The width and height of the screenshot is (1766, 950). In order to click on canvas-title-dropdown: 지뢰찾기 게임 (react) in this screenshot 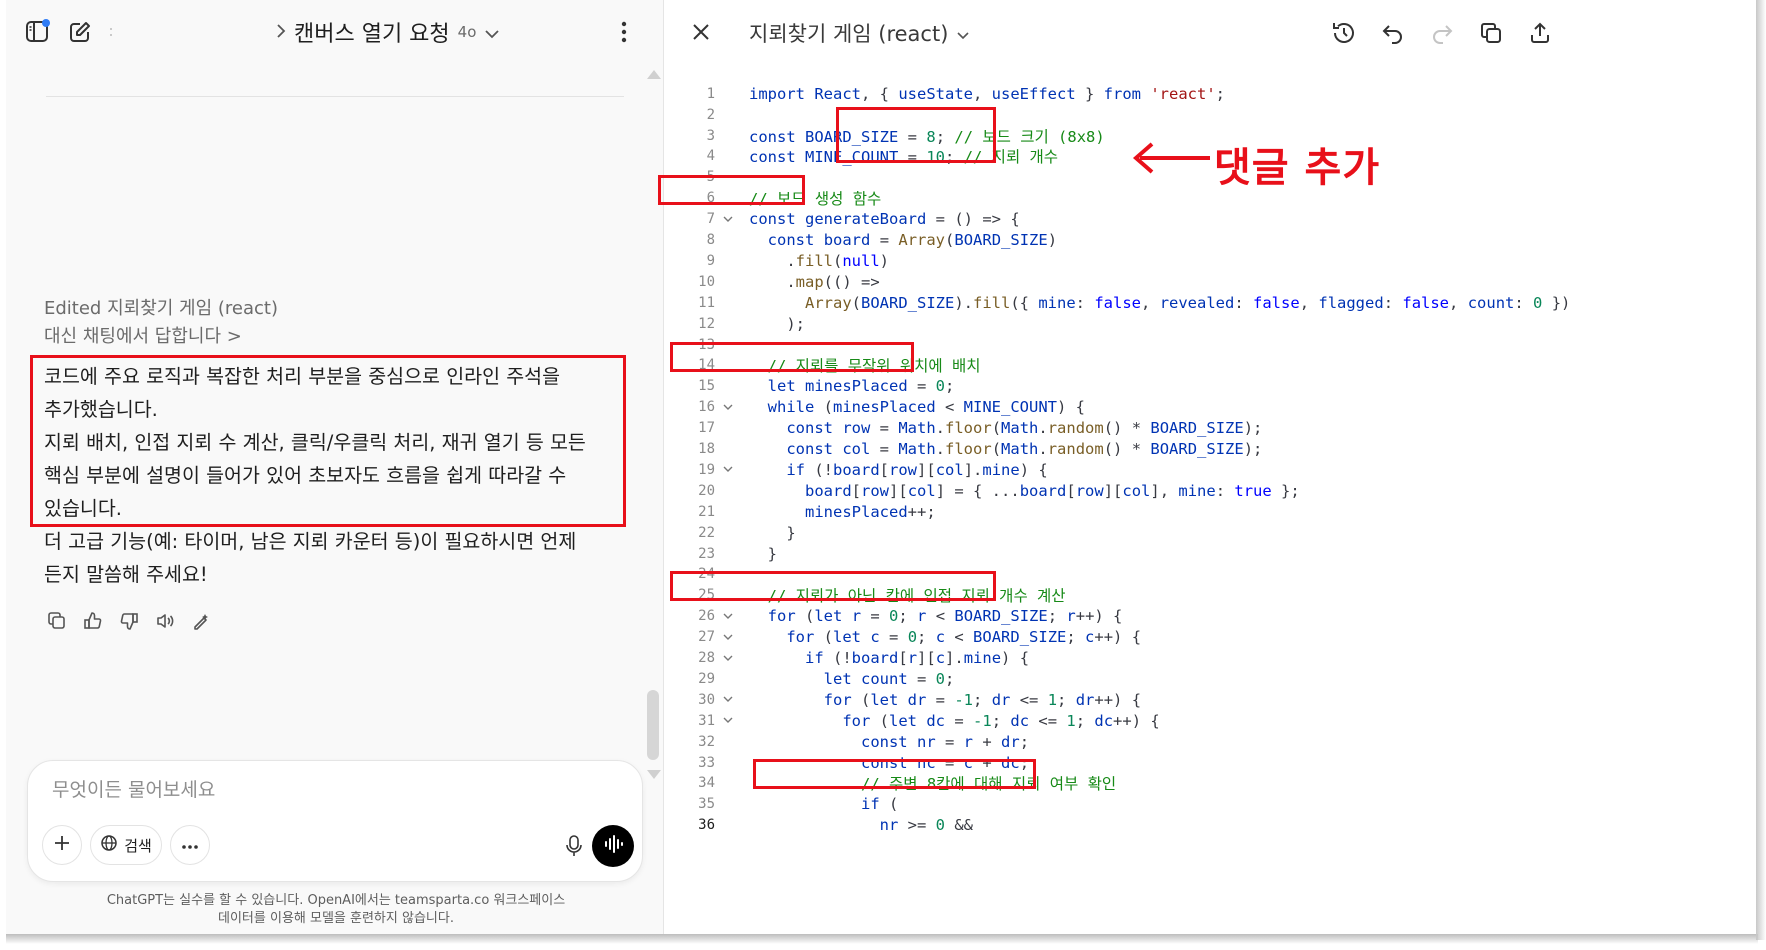, I will do `click(859, 33)`.